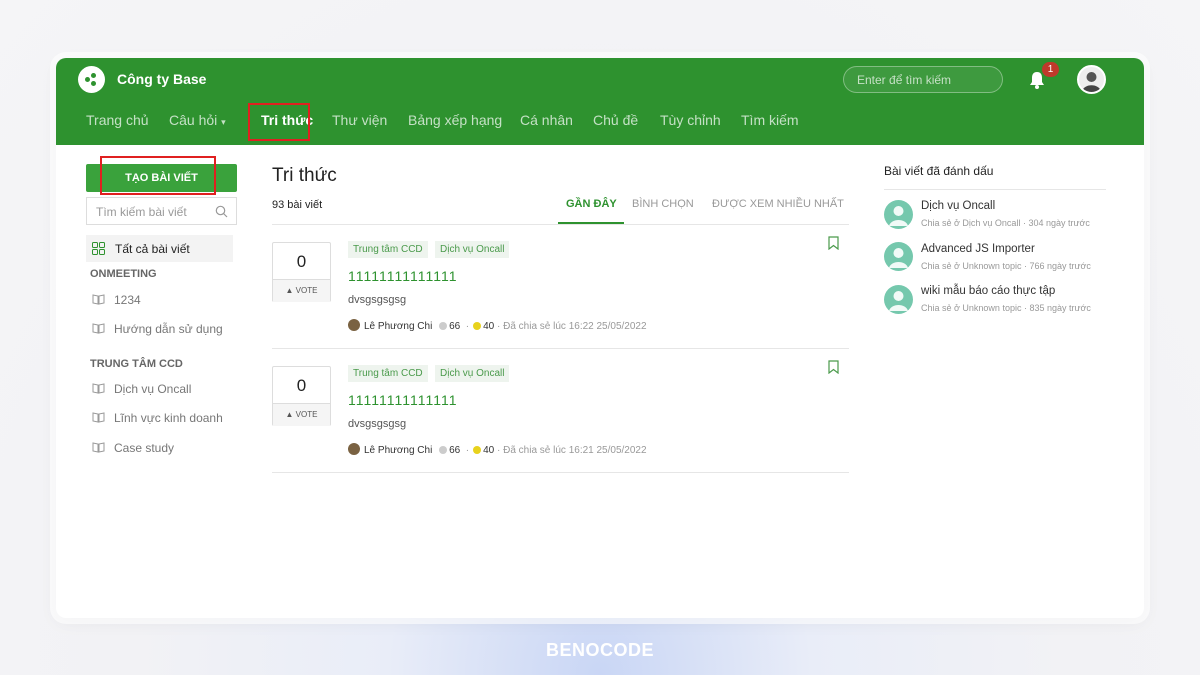  What do you see at coordinates (690, 120) in the screenshot?
I see `nav-customize: Tùy chỉnh` at bounding box center [690, 120].